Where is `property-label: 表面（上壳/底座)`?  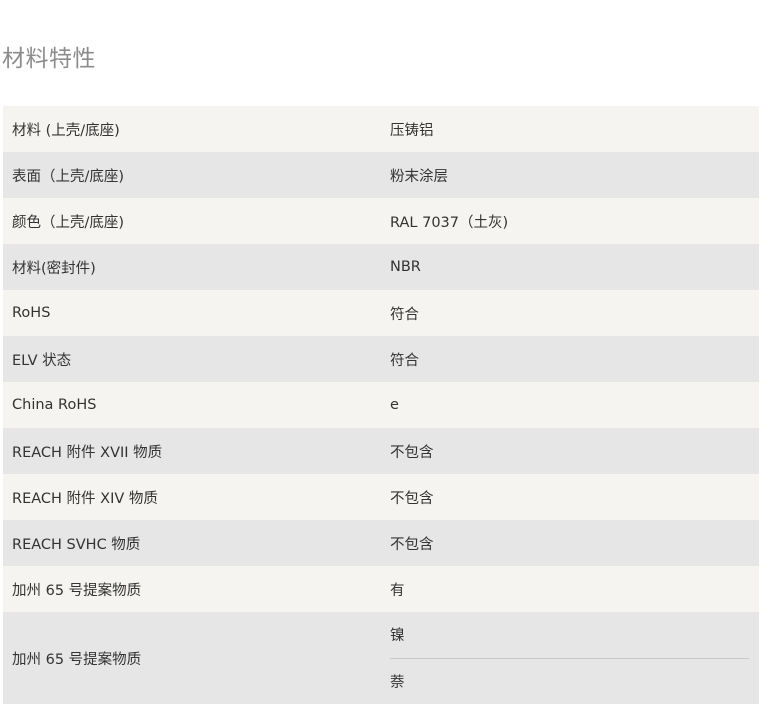 property-label: 表面（上壳/底座) is located at coordinates (192, 175).